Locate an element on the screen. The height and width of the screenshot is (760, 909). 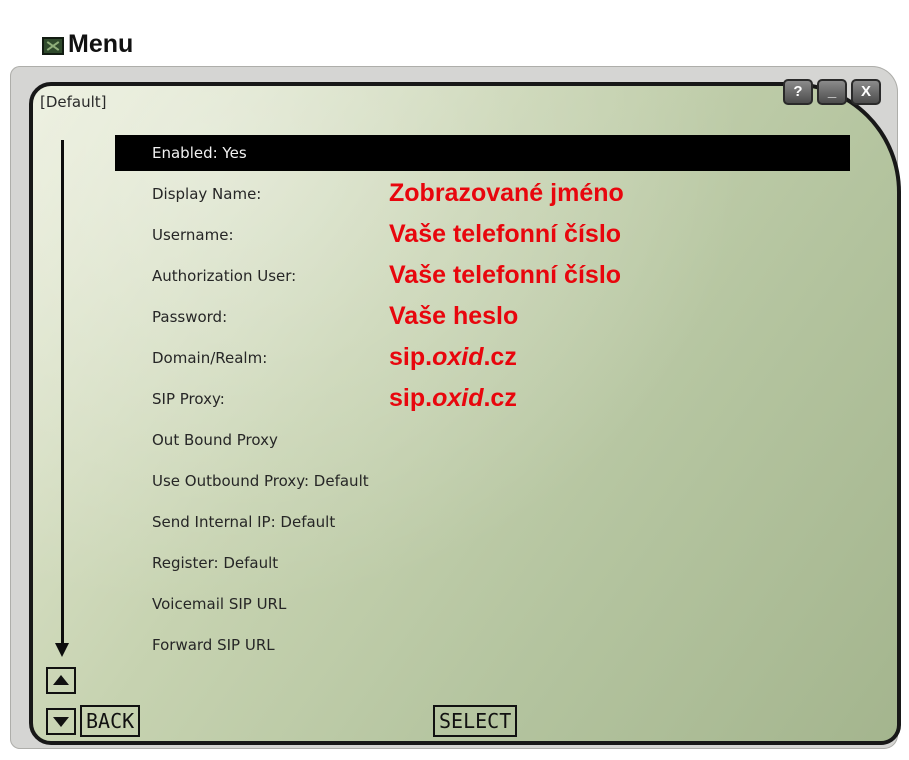
annotation-label: Zobrazované jméno is located at coordinates (506, 193).